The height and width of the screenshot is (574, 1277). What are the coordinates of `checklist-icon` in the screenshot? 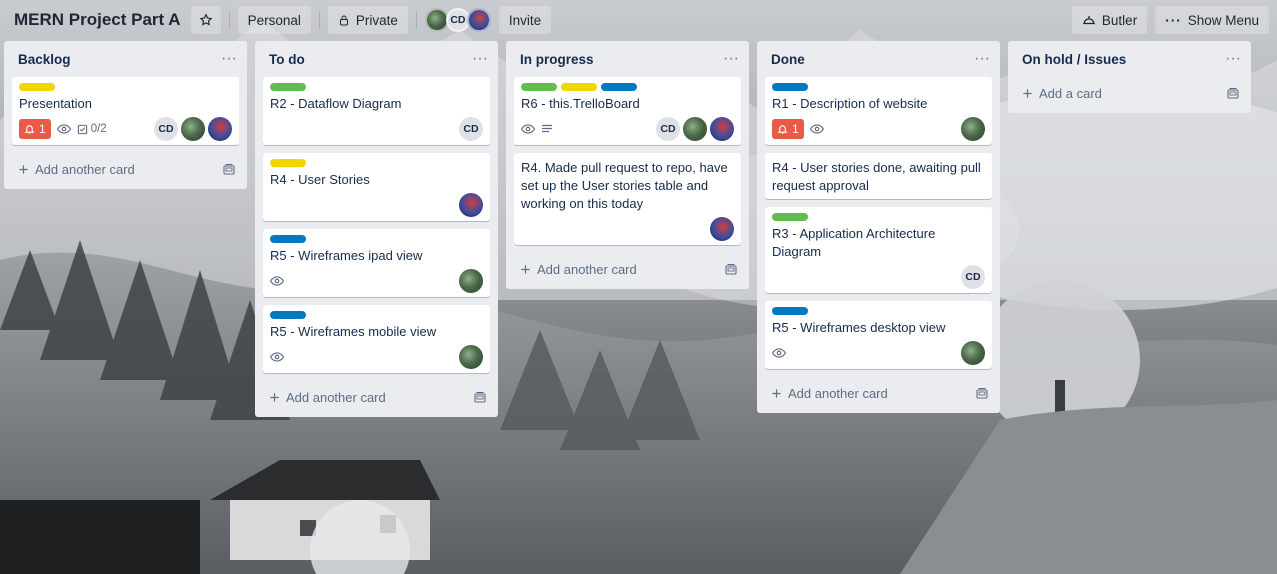 It's located at (82, 129).